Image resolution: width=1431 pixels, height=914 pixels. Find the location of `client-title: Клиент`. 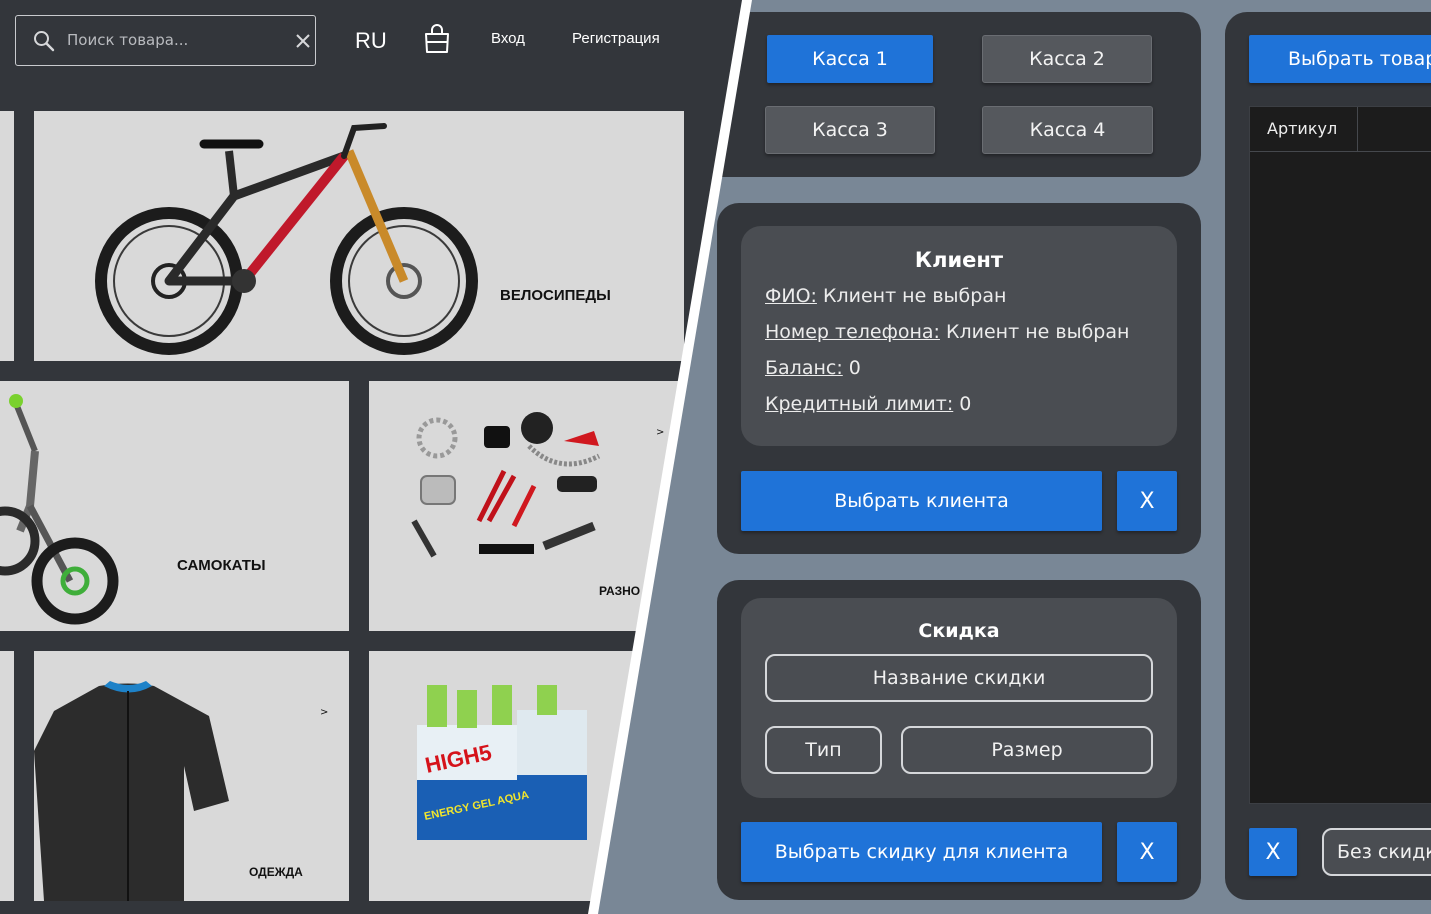

client-title: Клиент is located at coordinates (959, 260).